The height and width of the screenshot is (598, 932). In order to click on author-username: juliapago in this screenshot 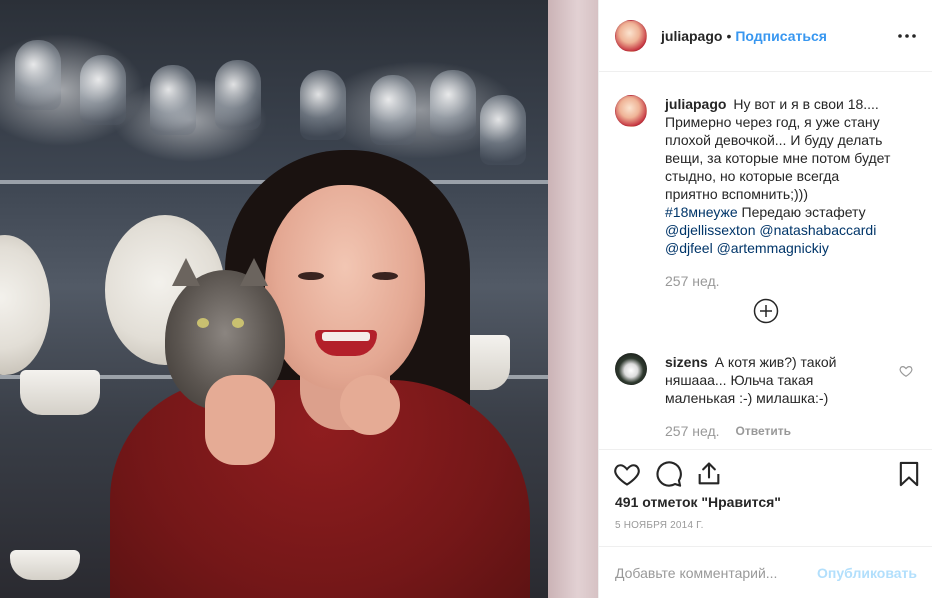, I will do `click(691, 36)`.